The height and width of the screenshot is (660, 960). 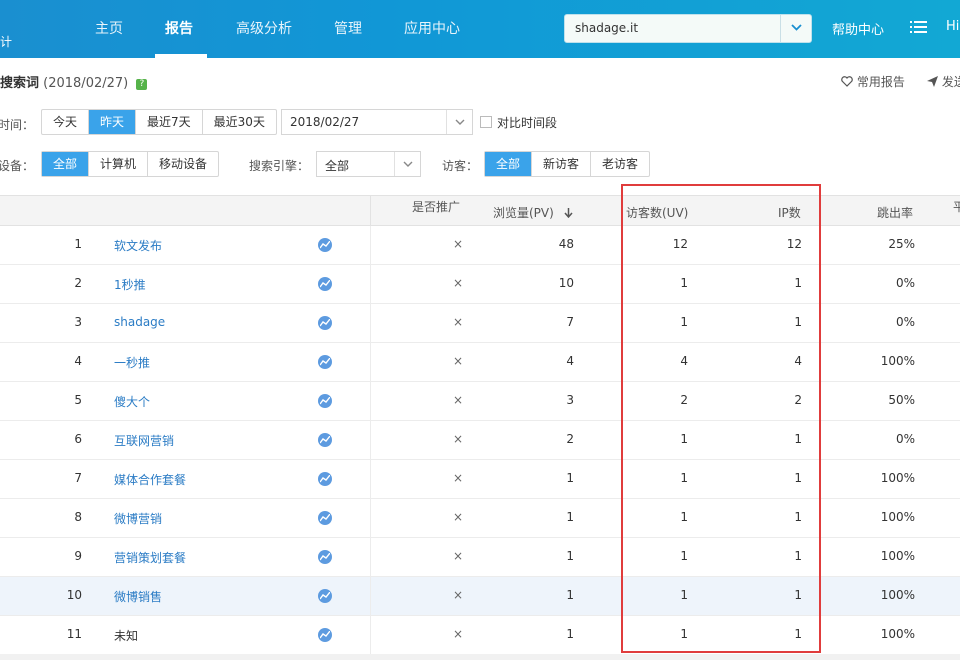 What do you see at coordinates (138, 596) in the screenshot?
I see `keyword-link: 微博销售` at bounding box center [138, 596].